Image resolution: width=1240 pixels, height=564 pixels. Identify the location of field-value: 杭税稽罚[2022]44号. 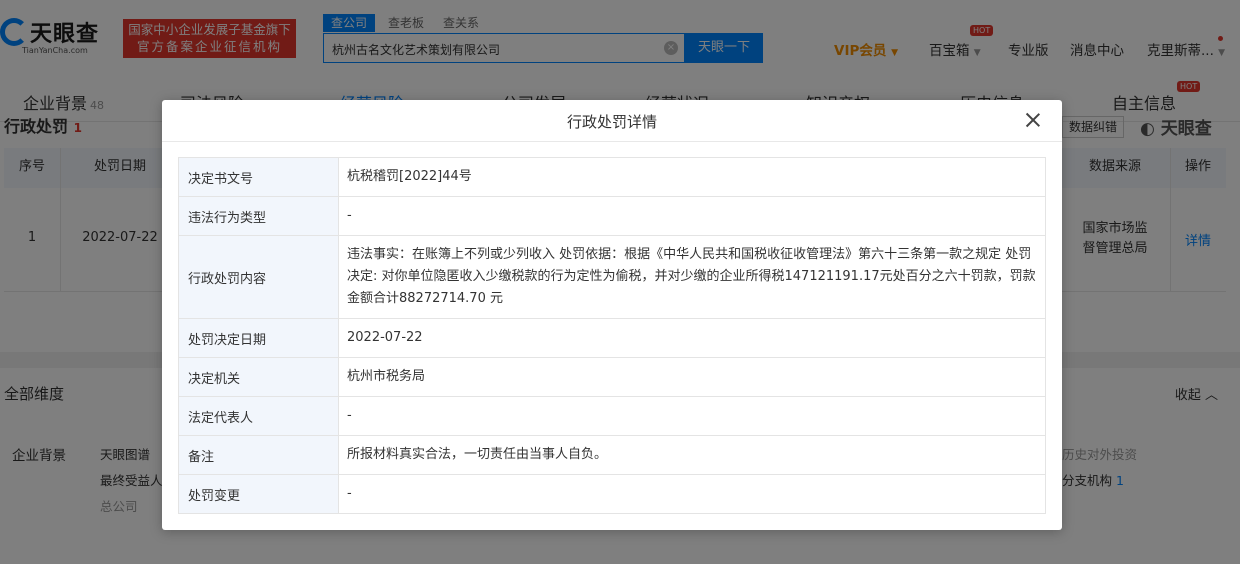
(692, 177).